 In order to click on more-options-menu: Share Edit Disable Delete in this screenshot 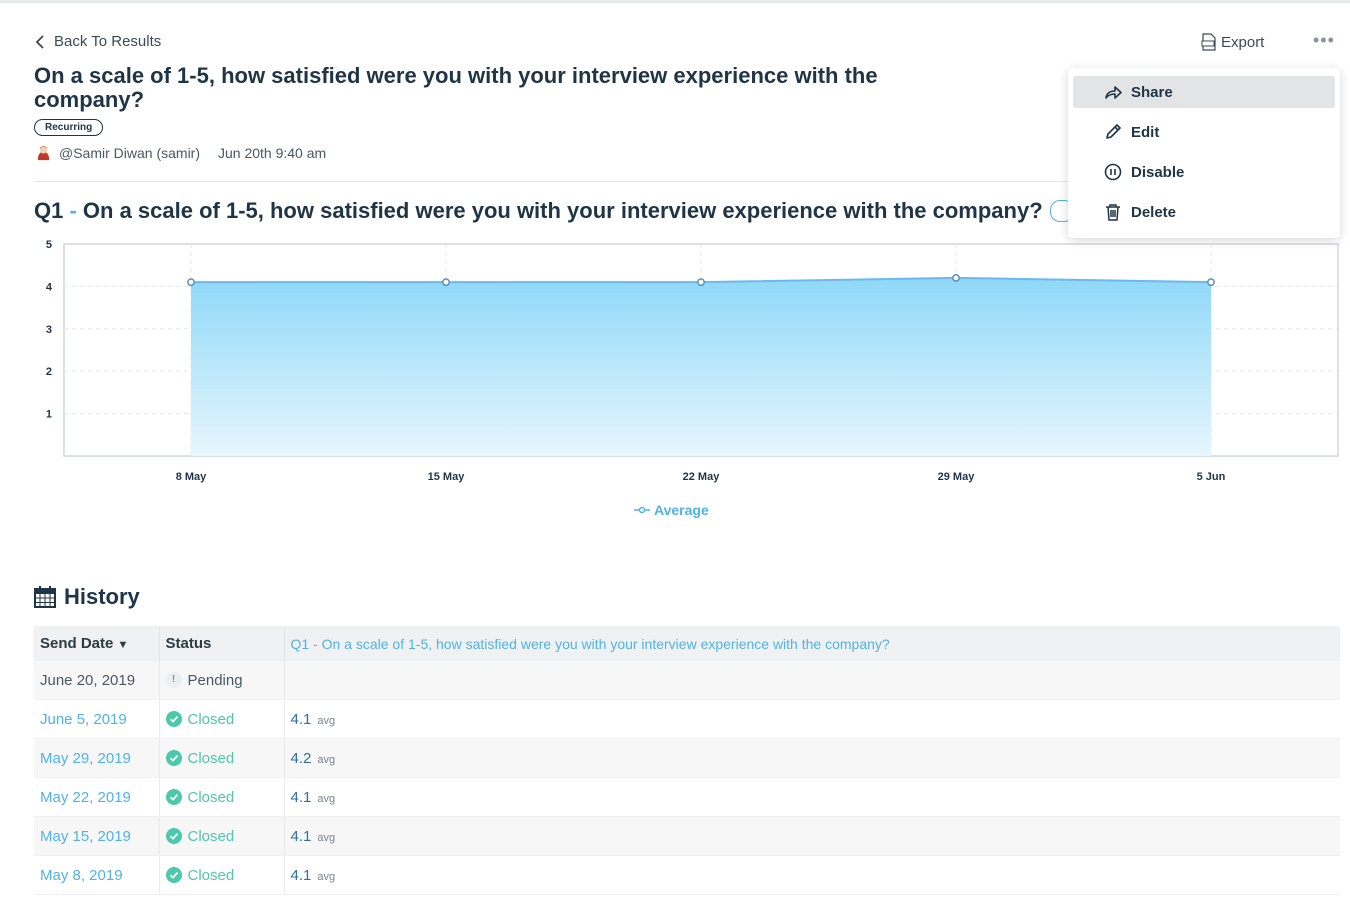, I will do `click(1204, 153)`.